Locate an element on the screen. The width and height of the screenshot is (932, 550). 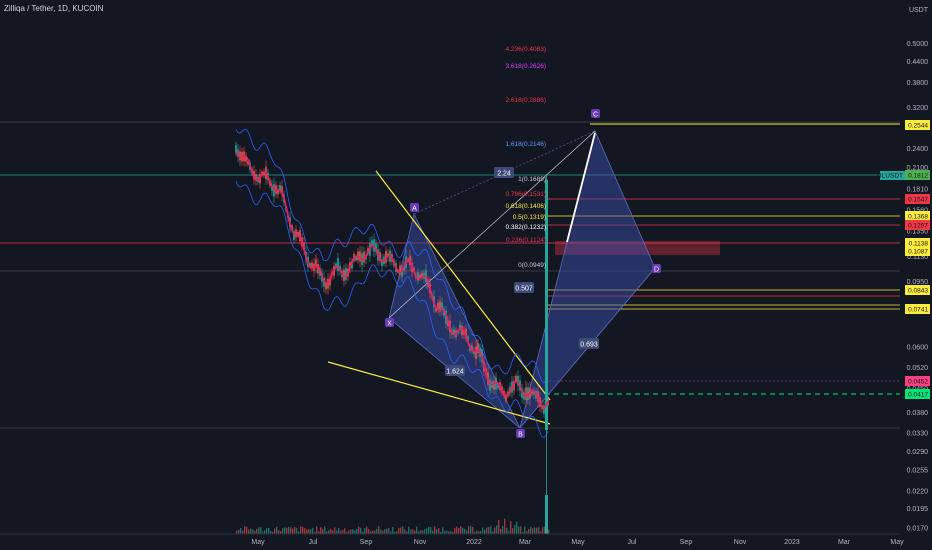
price-tick: 0.1810 is located at coordinates (918, 189).